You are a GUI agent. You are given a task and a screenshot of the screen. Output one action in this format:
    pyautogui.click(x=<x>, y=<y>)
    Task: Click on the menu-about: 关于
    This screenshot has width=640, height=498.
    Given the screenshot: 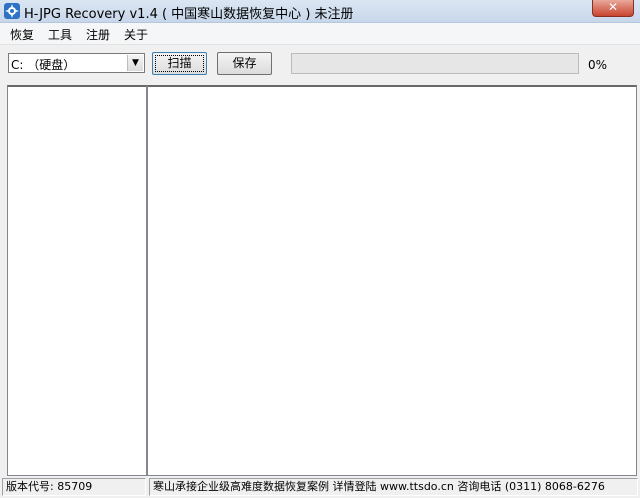 What is the action you would take?
    pyautogui.click(x=136, y=34)
    